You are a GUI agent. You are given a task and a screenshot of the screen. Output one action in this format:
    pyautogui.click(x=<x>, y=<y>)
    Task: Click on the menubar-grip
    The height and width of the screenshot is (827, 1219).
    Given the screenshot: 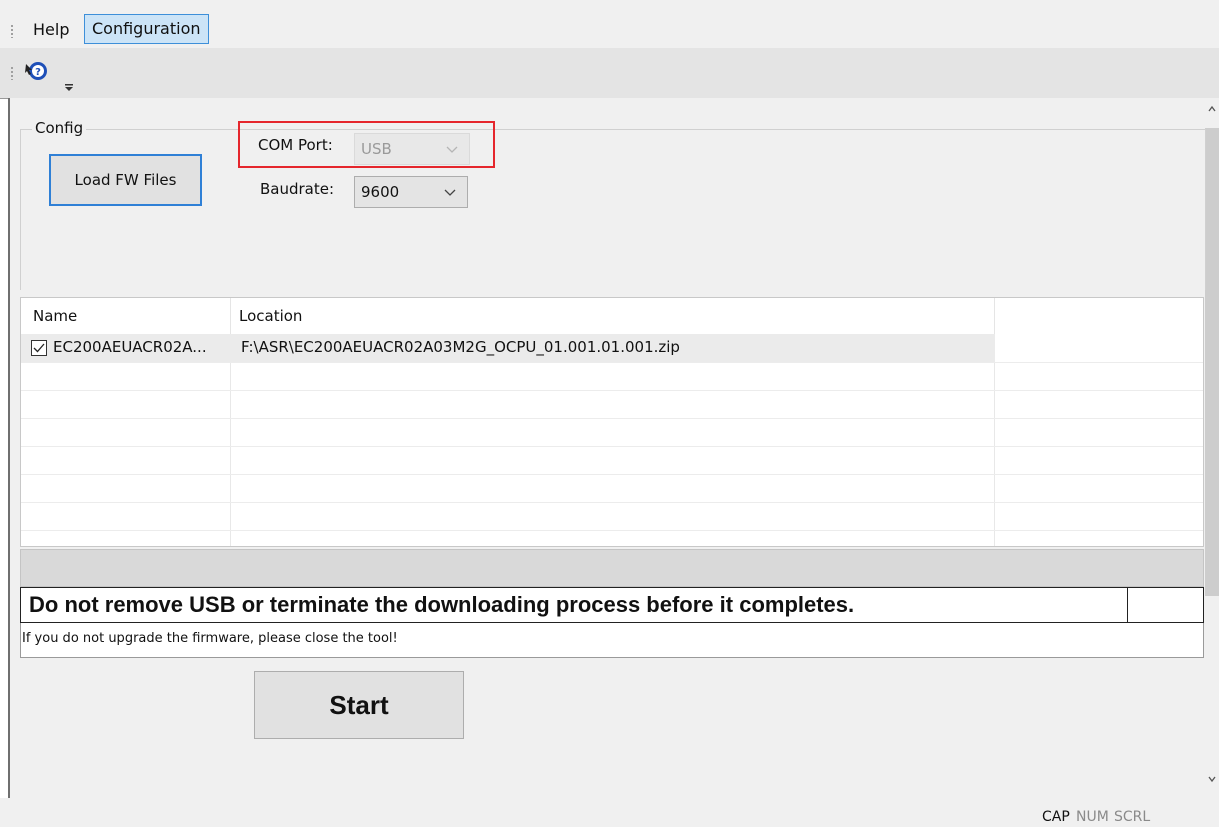 What is the action you would take?
    pyautogui.click(x=12, y=31)
    